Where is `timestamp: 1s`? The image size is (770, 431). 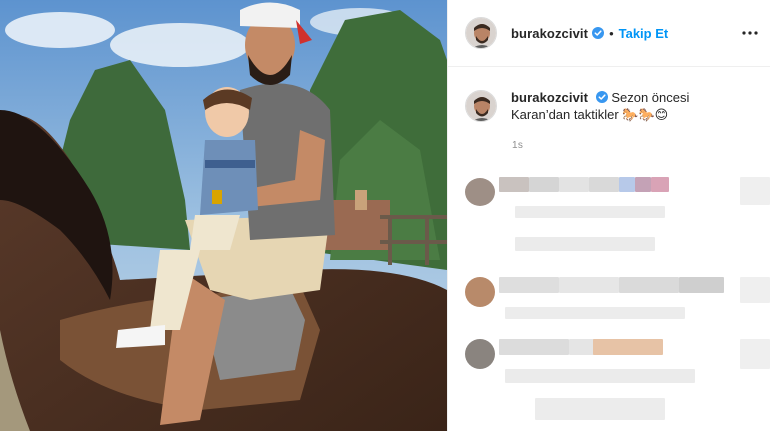
timestamp: 1s is located at coordinates (518, 145).